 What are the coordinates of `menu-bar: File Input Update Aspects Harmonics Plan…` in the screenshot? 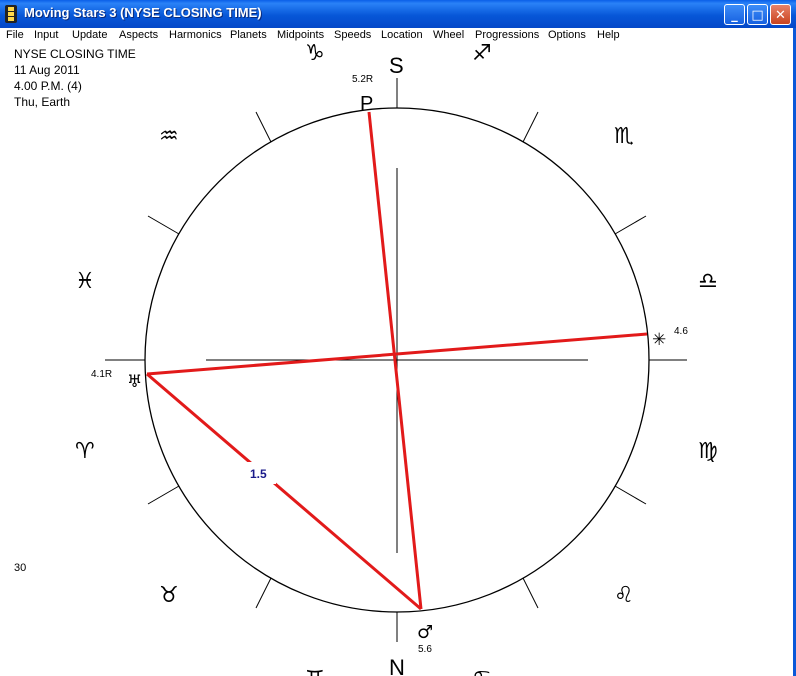 It's located at (398, 36).